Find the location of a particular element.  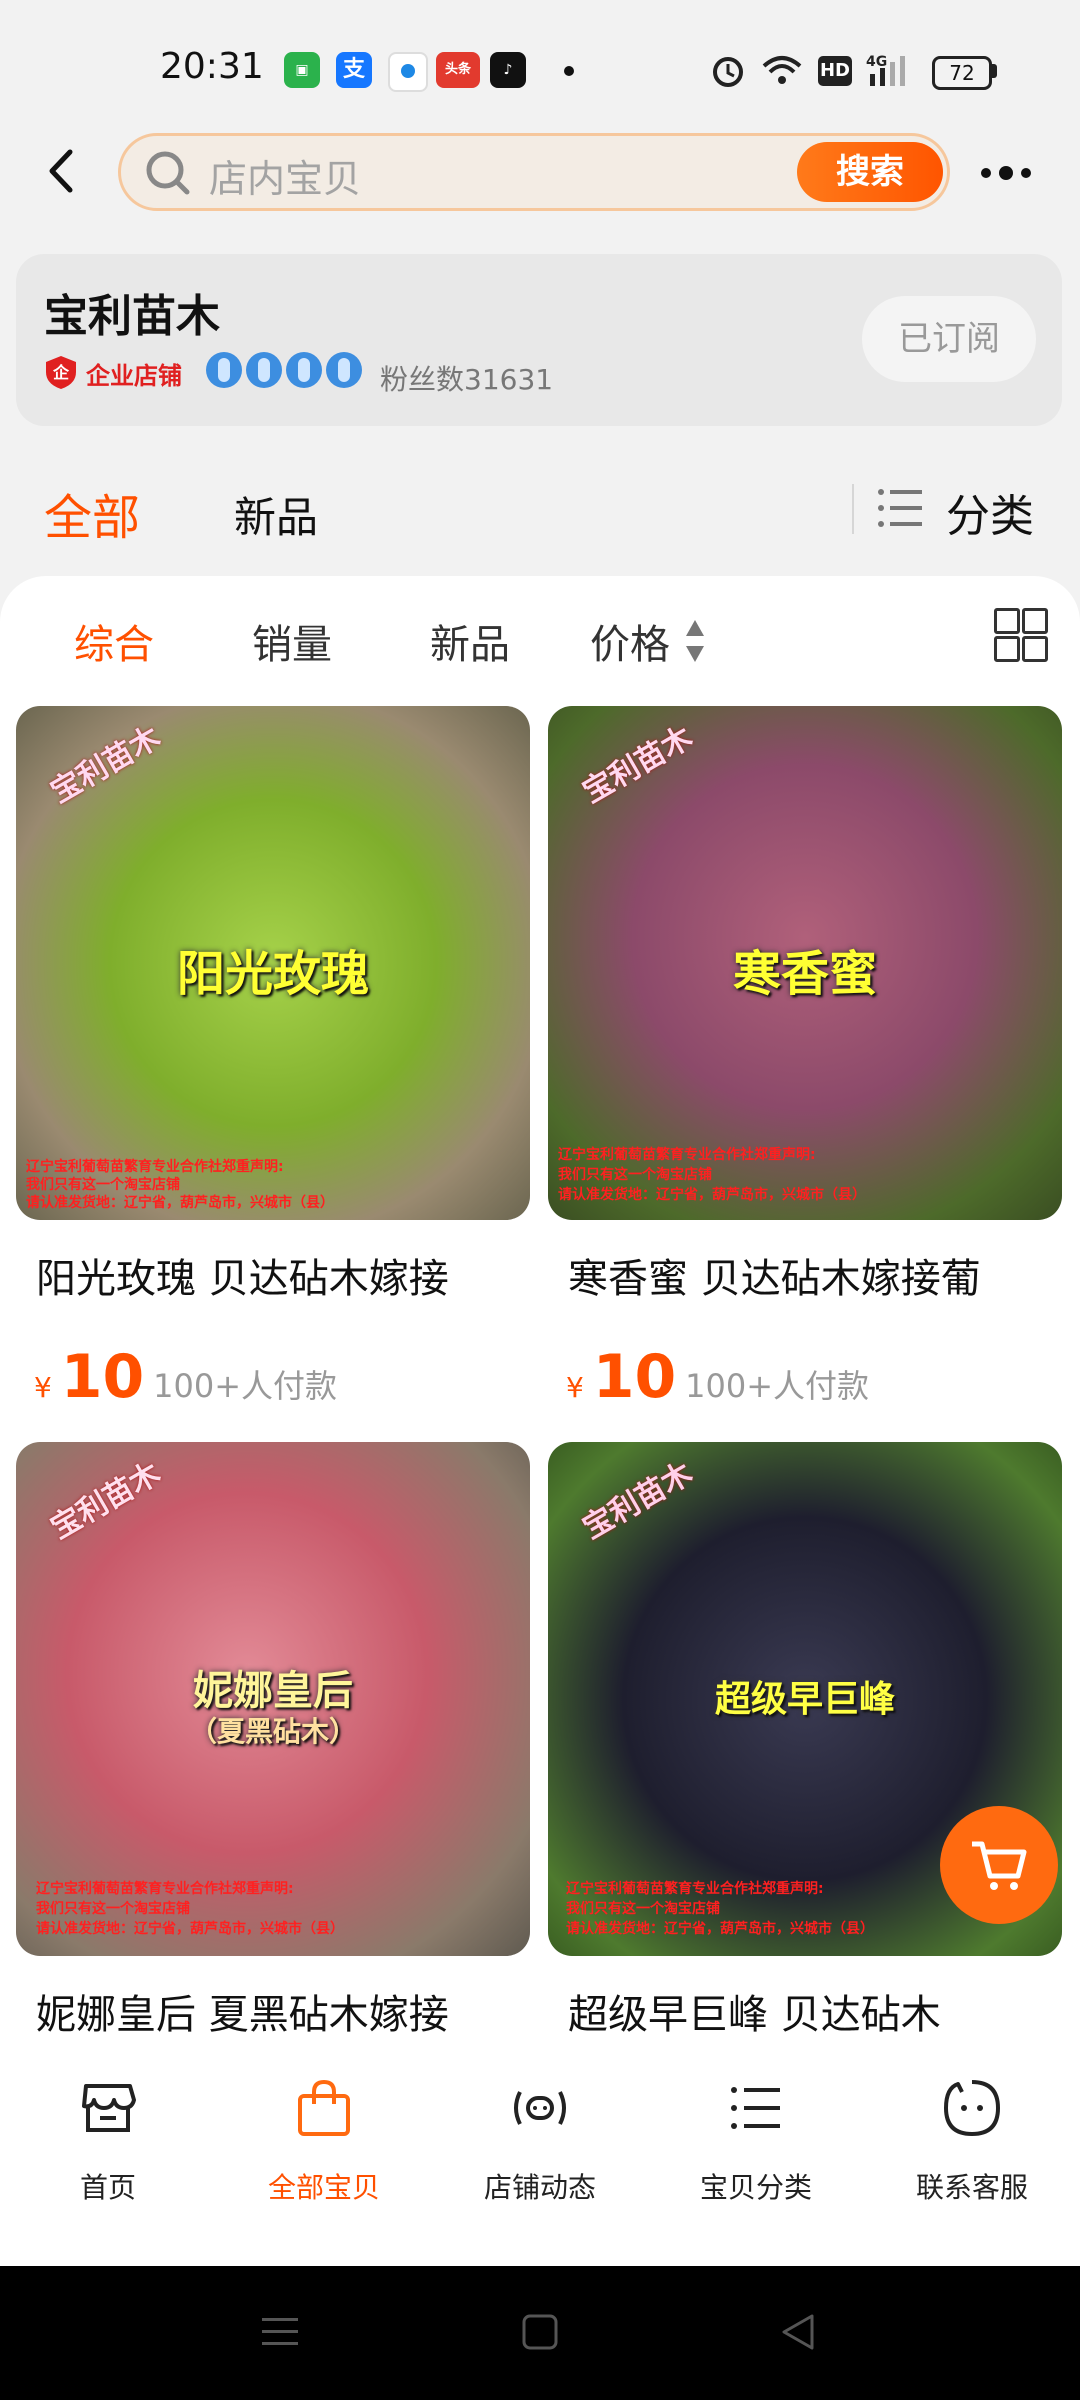

home-icon is located at coordinates (540, 2332).